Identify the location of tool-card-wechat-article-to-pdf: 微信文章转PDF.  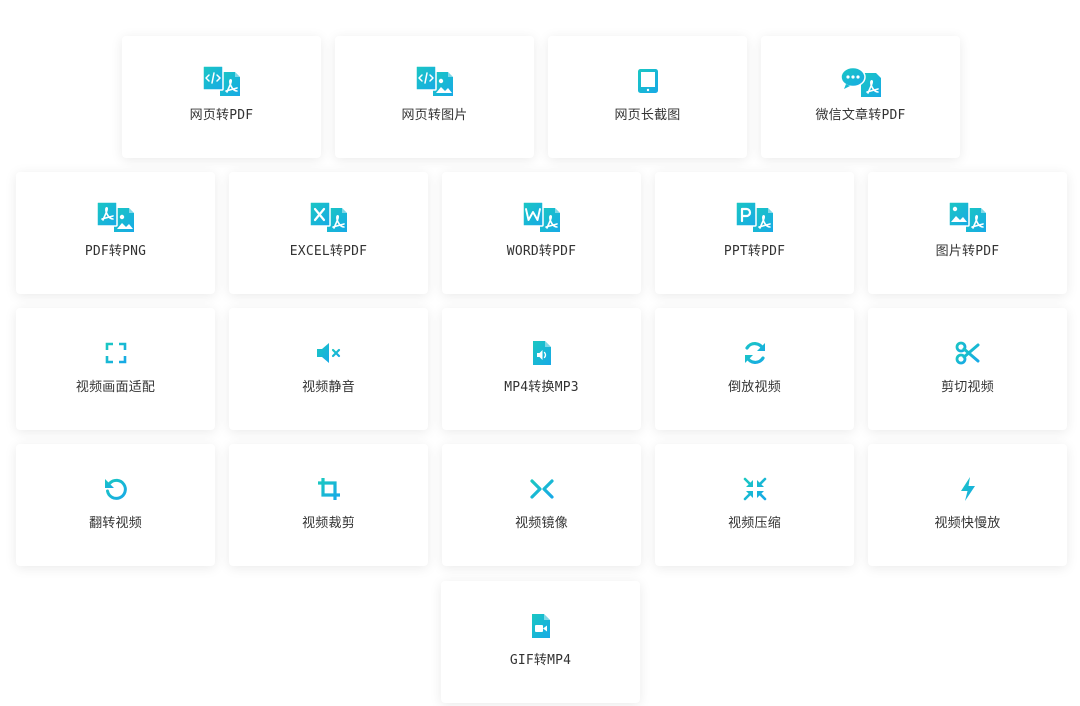
(860, 97).